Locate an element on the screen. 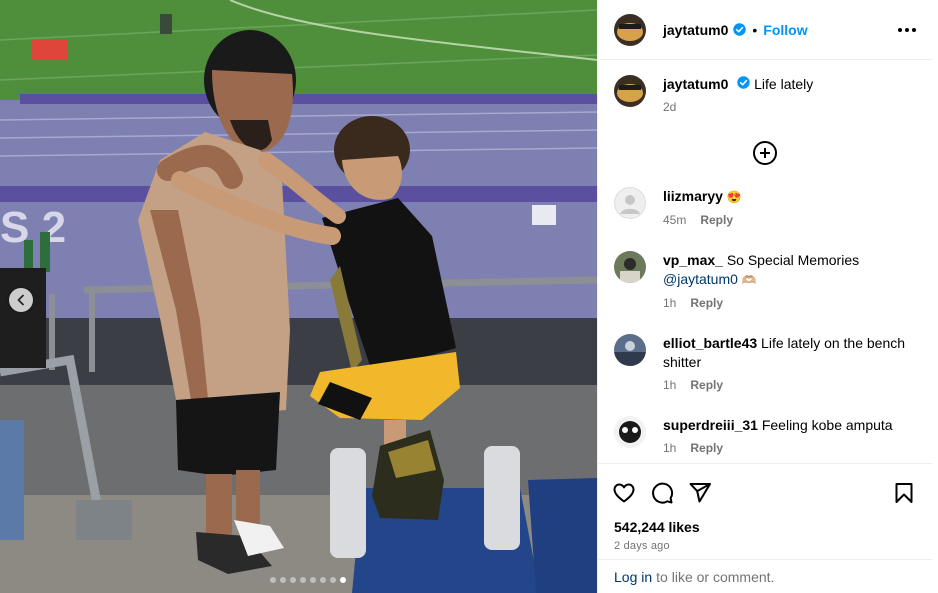 The width and height of the screenshot is (938, 593). login-link: Log in is located at coordinates (633, 577).